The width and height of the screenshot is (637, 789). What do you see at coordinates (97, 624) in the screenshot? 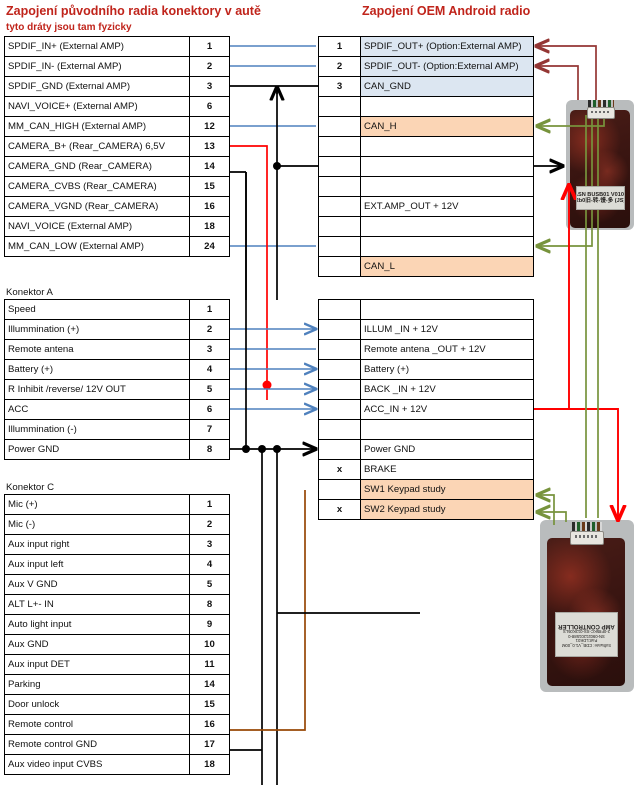
I see `pin-function-label: Auto light input` at bounding box center [97, 624].